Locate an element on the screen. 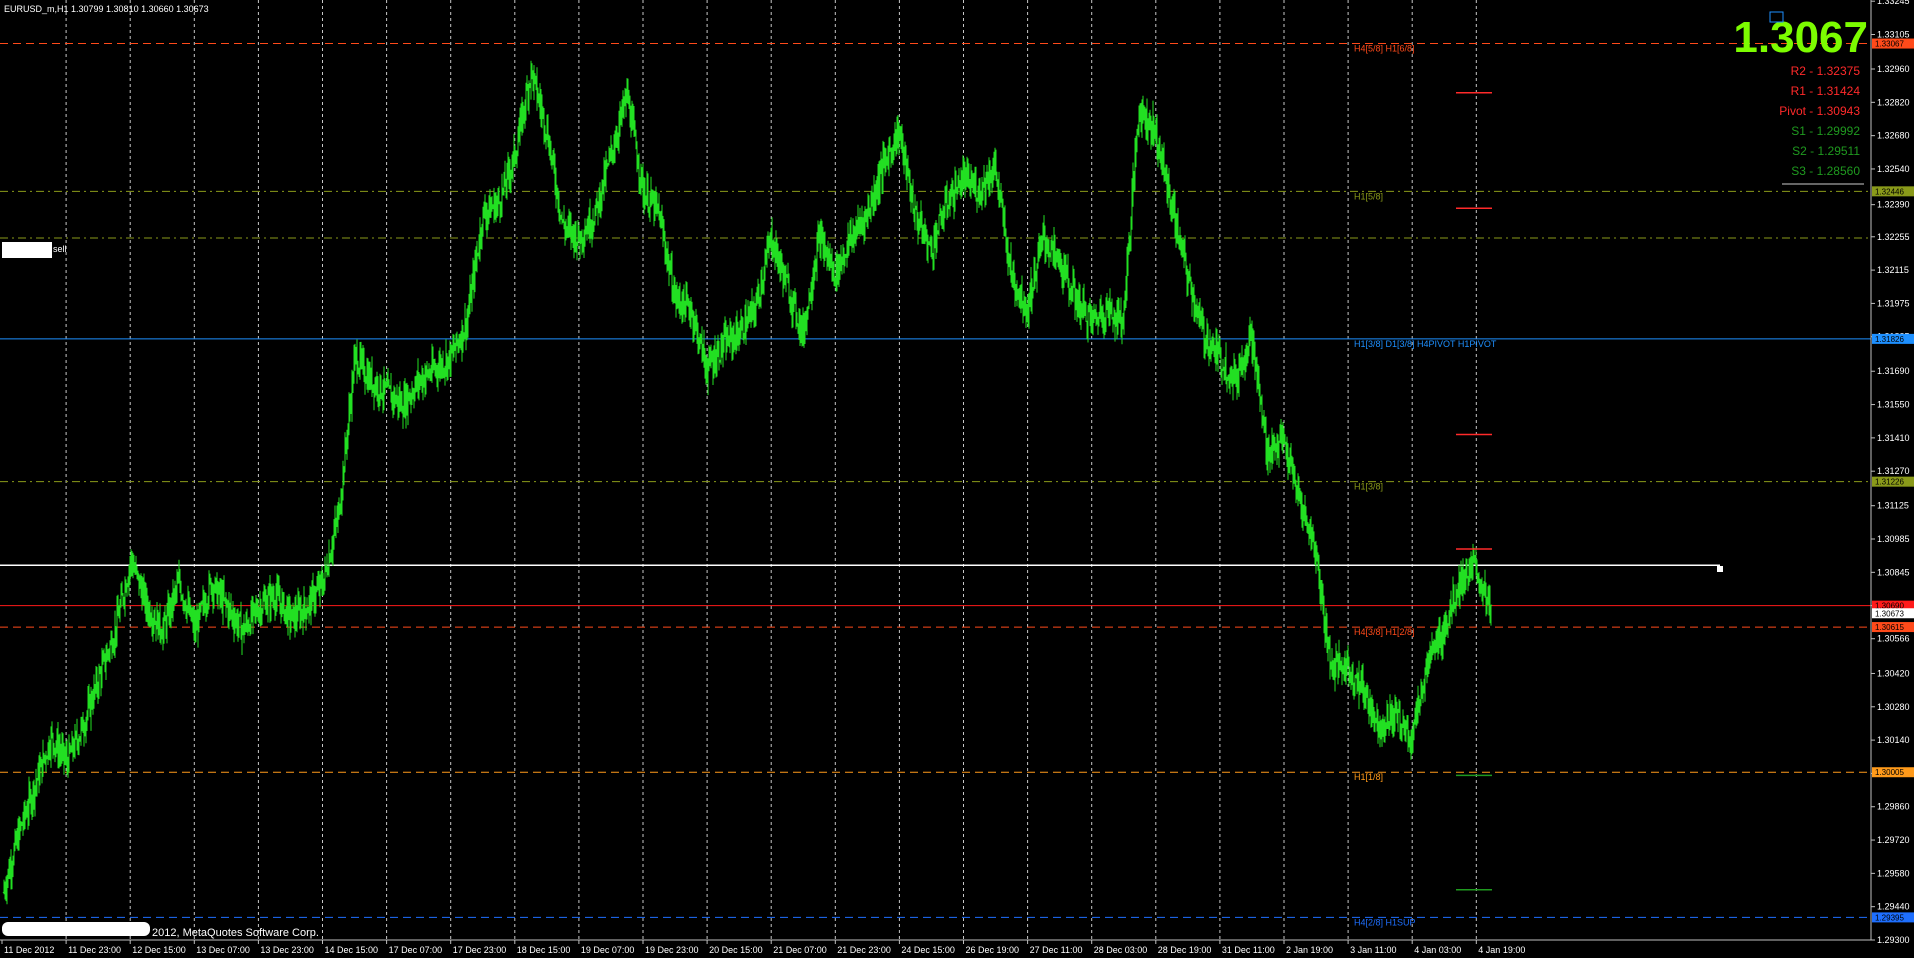 The width and height of the screenshot is (1914, 958). y-tick-label: 1.31550 is located at coordinates (1893, 405).